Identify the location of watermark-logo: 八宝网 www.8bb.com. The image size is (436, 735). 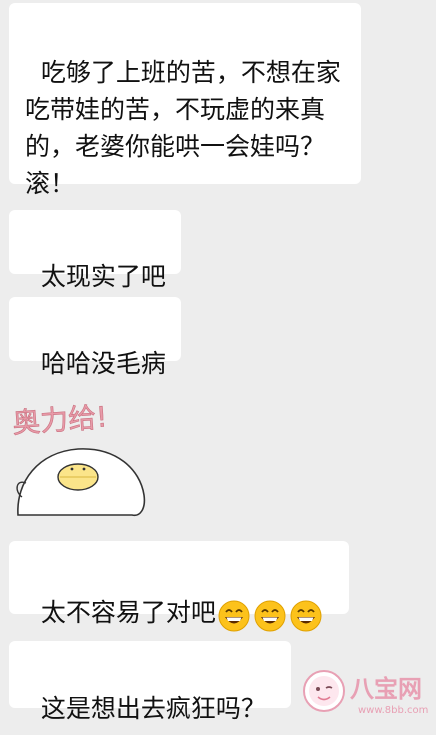
(368, 693).